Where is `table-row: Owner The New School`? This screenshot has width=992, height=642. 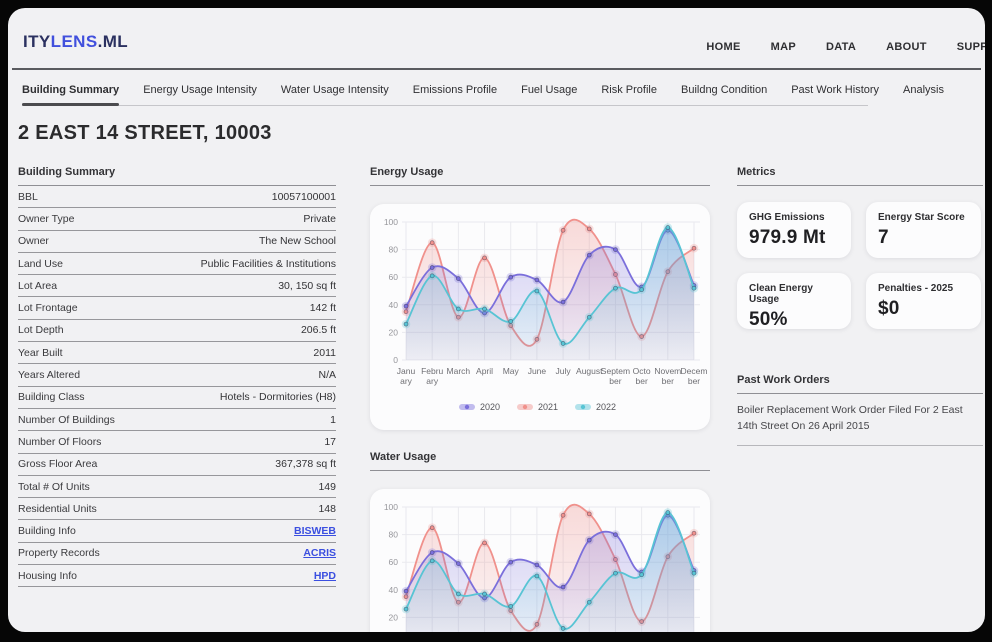
table-row: Owner The New School is located at coordinates (177, 242).